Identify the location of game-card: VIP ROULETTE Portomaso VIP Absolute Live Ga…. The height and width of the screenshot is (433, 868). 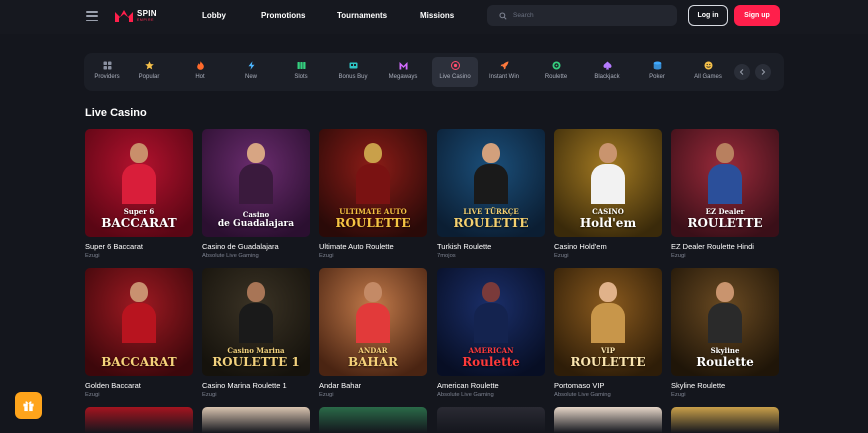
(608, 333).